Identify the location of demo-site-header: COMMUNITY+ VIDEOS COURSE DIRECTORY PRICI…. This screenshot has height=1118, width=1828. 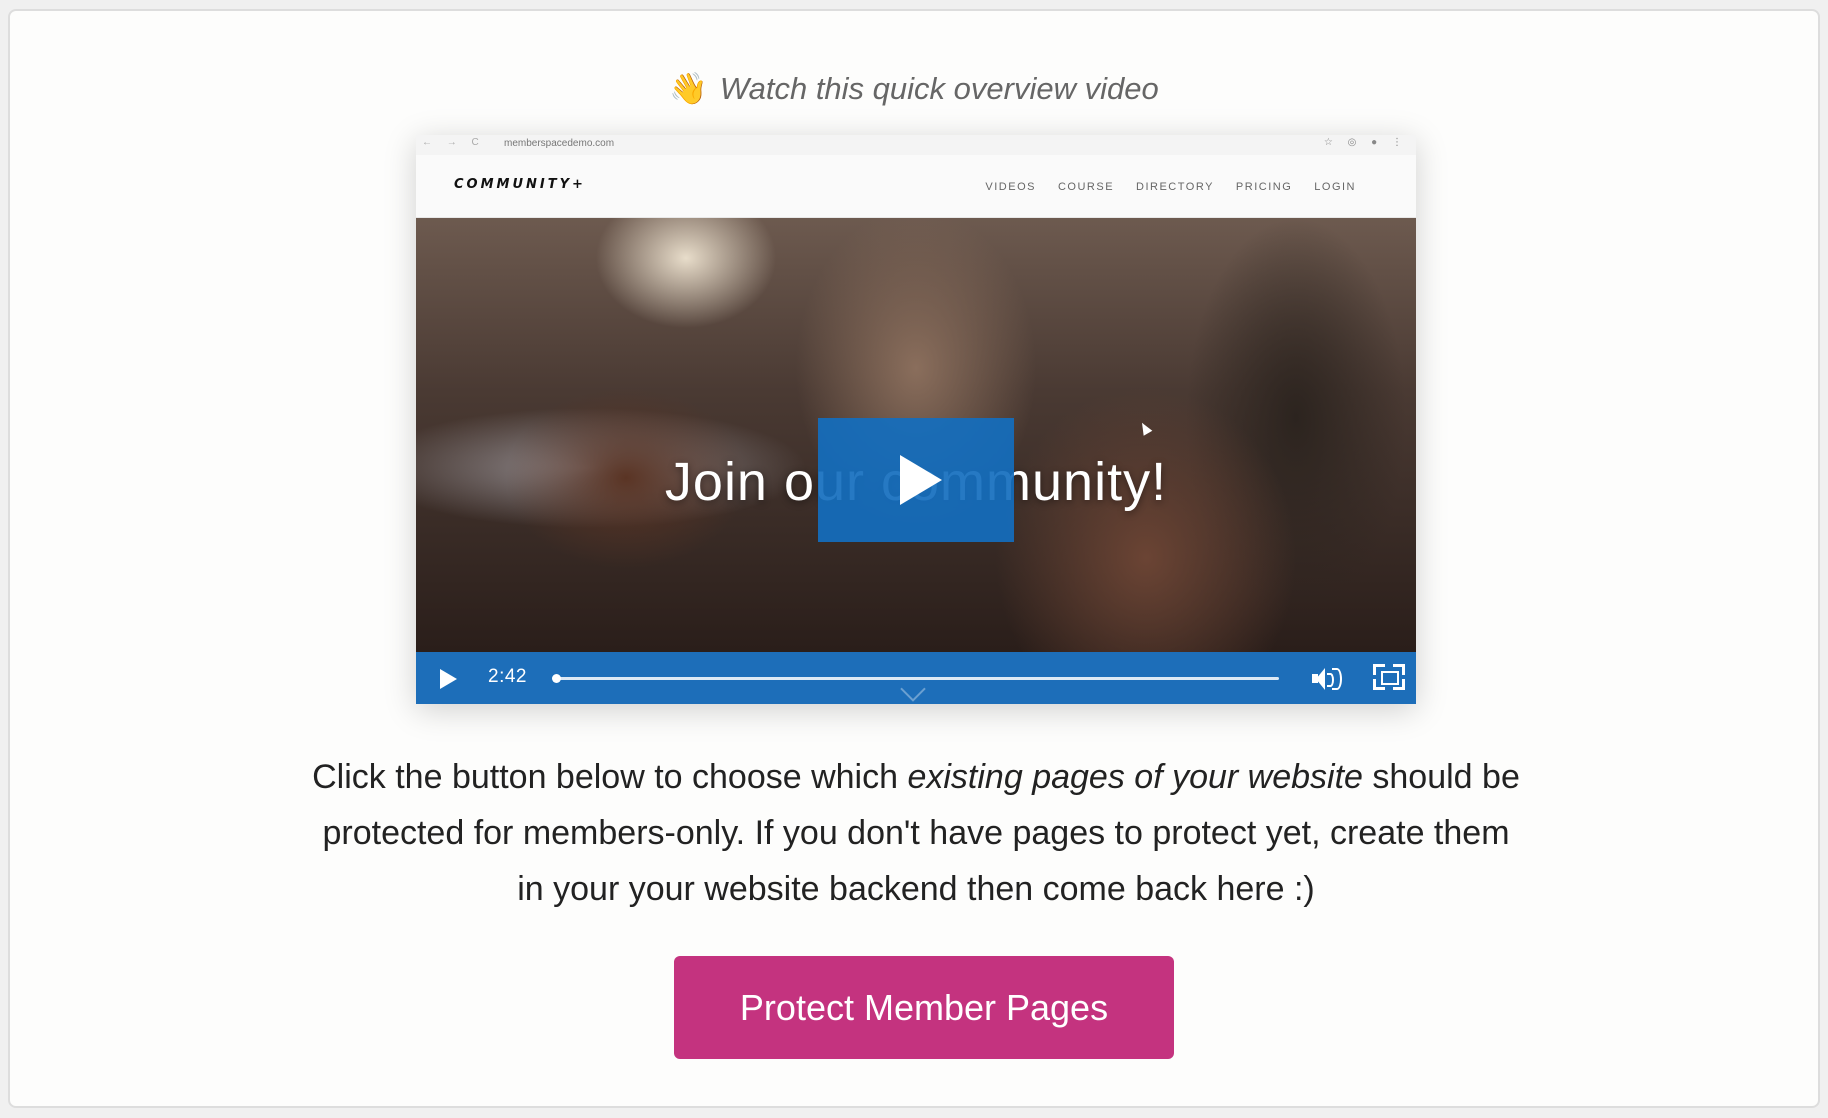
(916, 186).